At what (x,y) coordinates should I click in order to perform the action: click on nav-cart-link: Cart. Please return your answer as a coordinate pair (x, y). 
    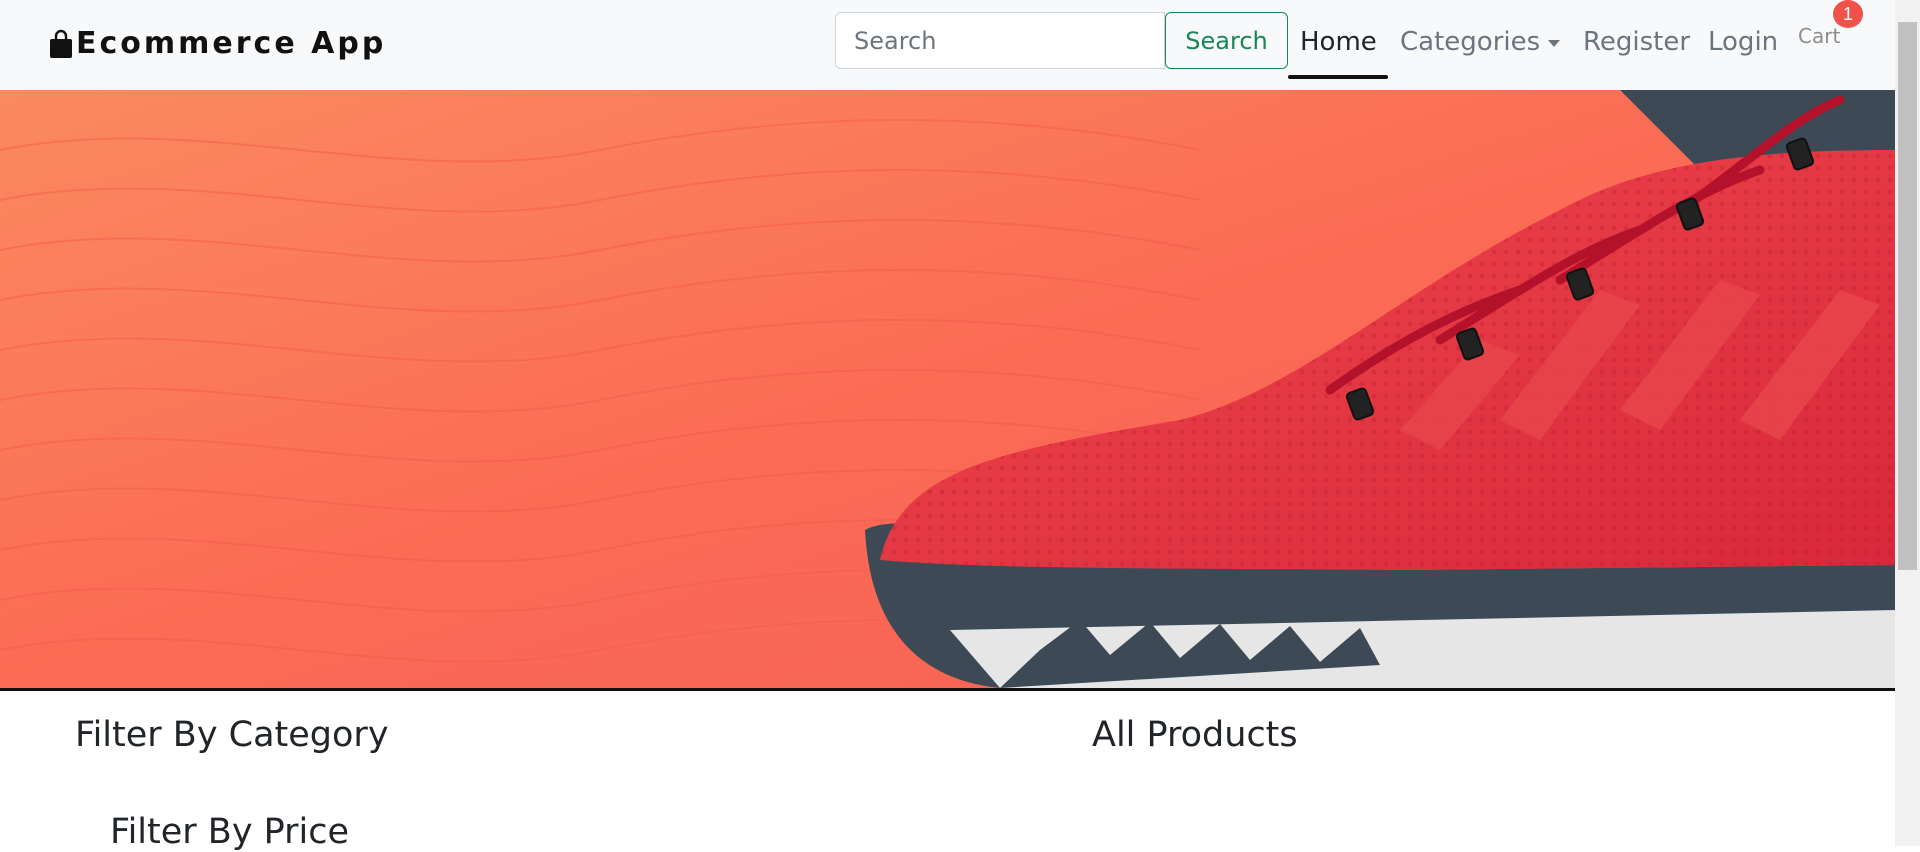
    Looking at the image, I should click on (1819, 36).